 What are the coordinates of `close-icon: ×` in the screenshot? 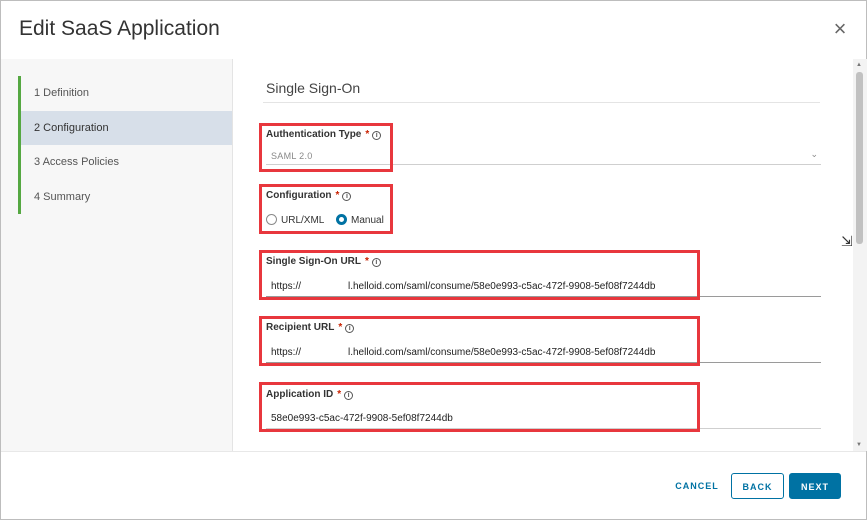 It's located at (840, 29).